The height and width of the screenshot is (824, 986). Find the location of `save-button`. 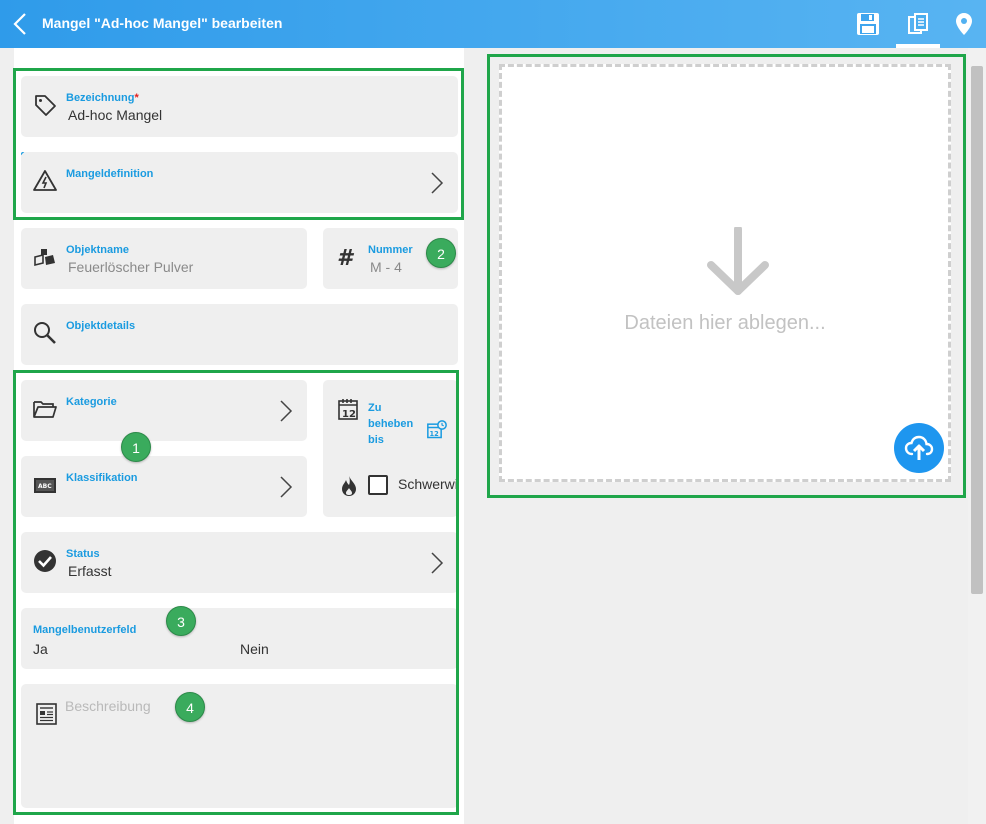

save-button is located at coordinates (868, 24).